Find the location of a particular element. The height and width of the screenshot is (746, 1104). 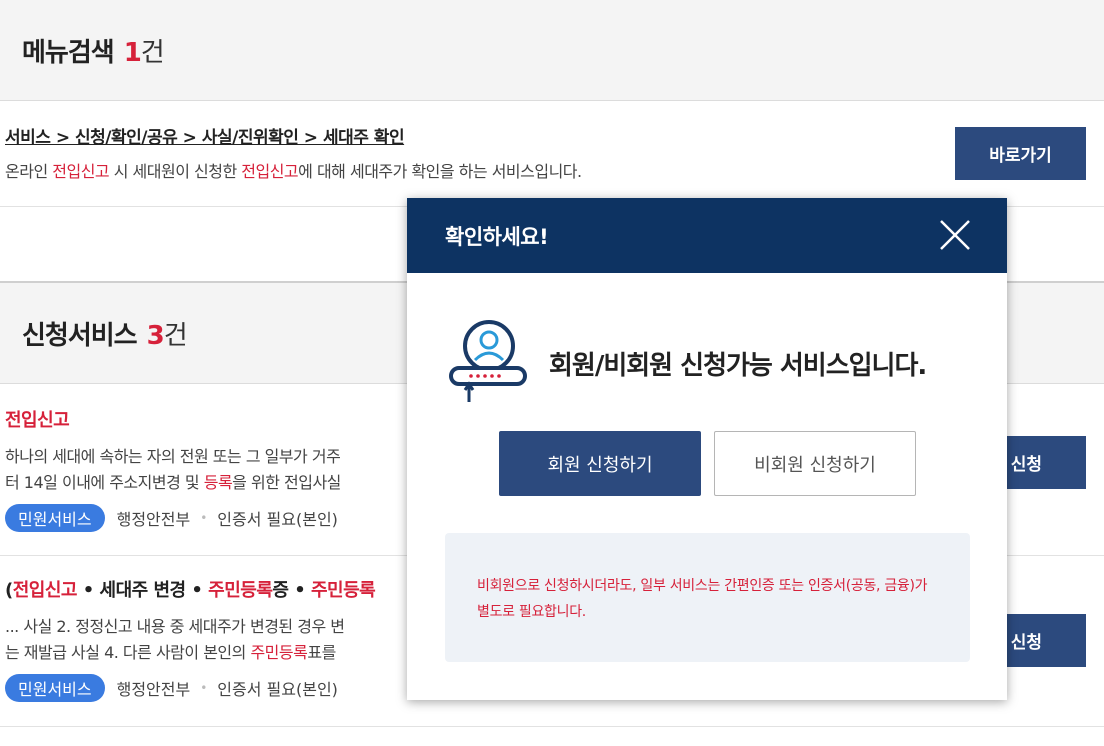

desc-text: 는 재발급 사실 4. 다른 사람이 본인의 is located at coordinates (128, 652).